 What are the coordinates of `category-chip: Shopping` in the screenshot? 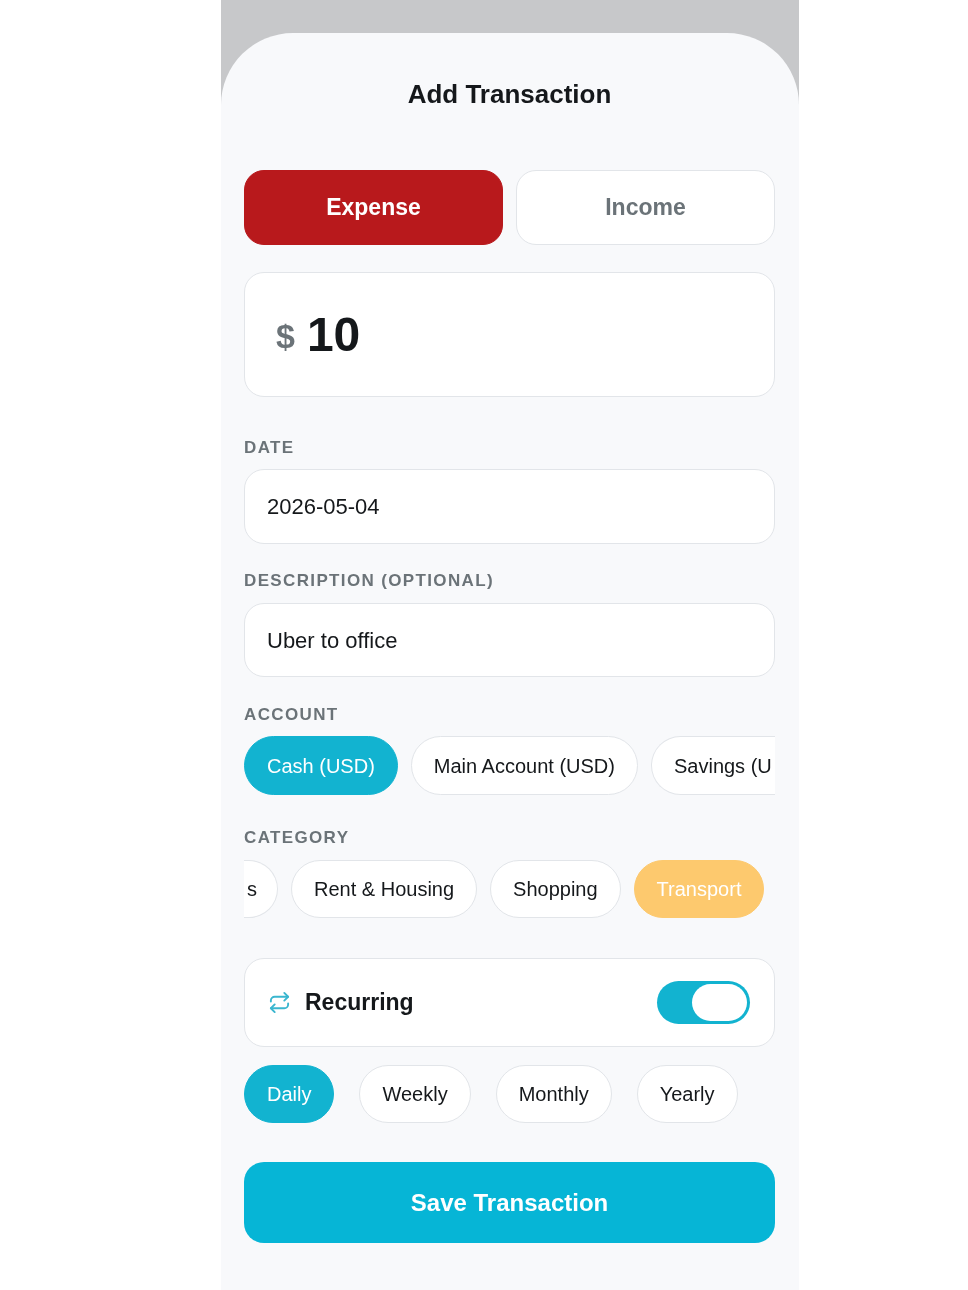 It's located at (555, 889).